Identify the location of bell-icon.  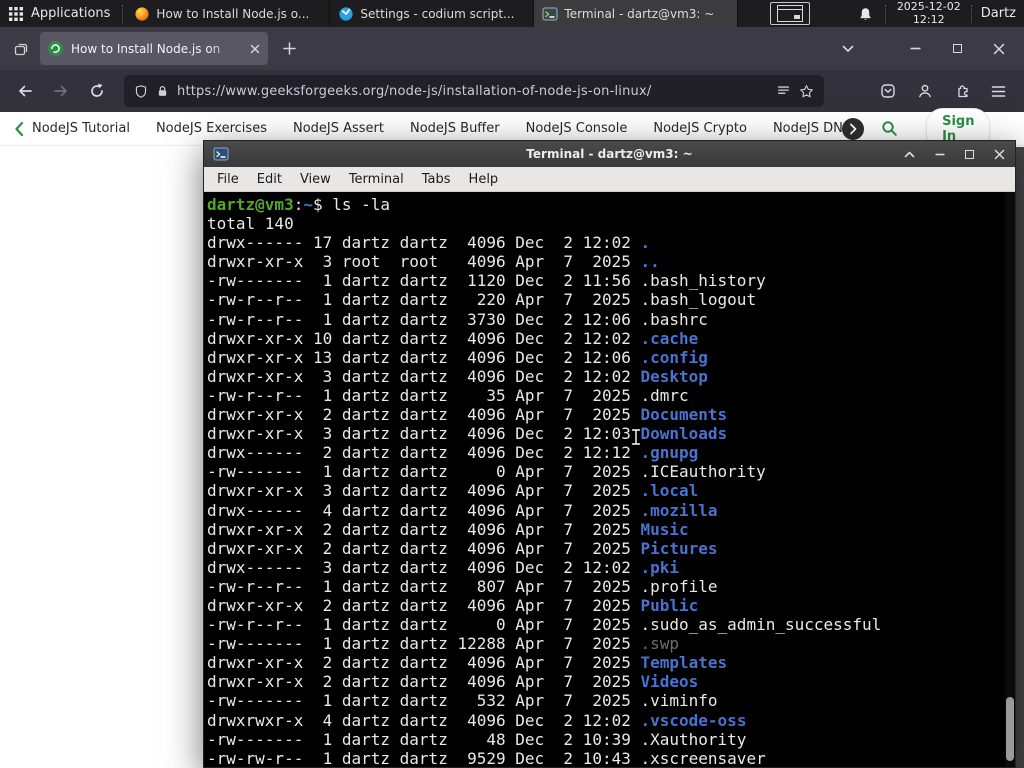
(865, 13).